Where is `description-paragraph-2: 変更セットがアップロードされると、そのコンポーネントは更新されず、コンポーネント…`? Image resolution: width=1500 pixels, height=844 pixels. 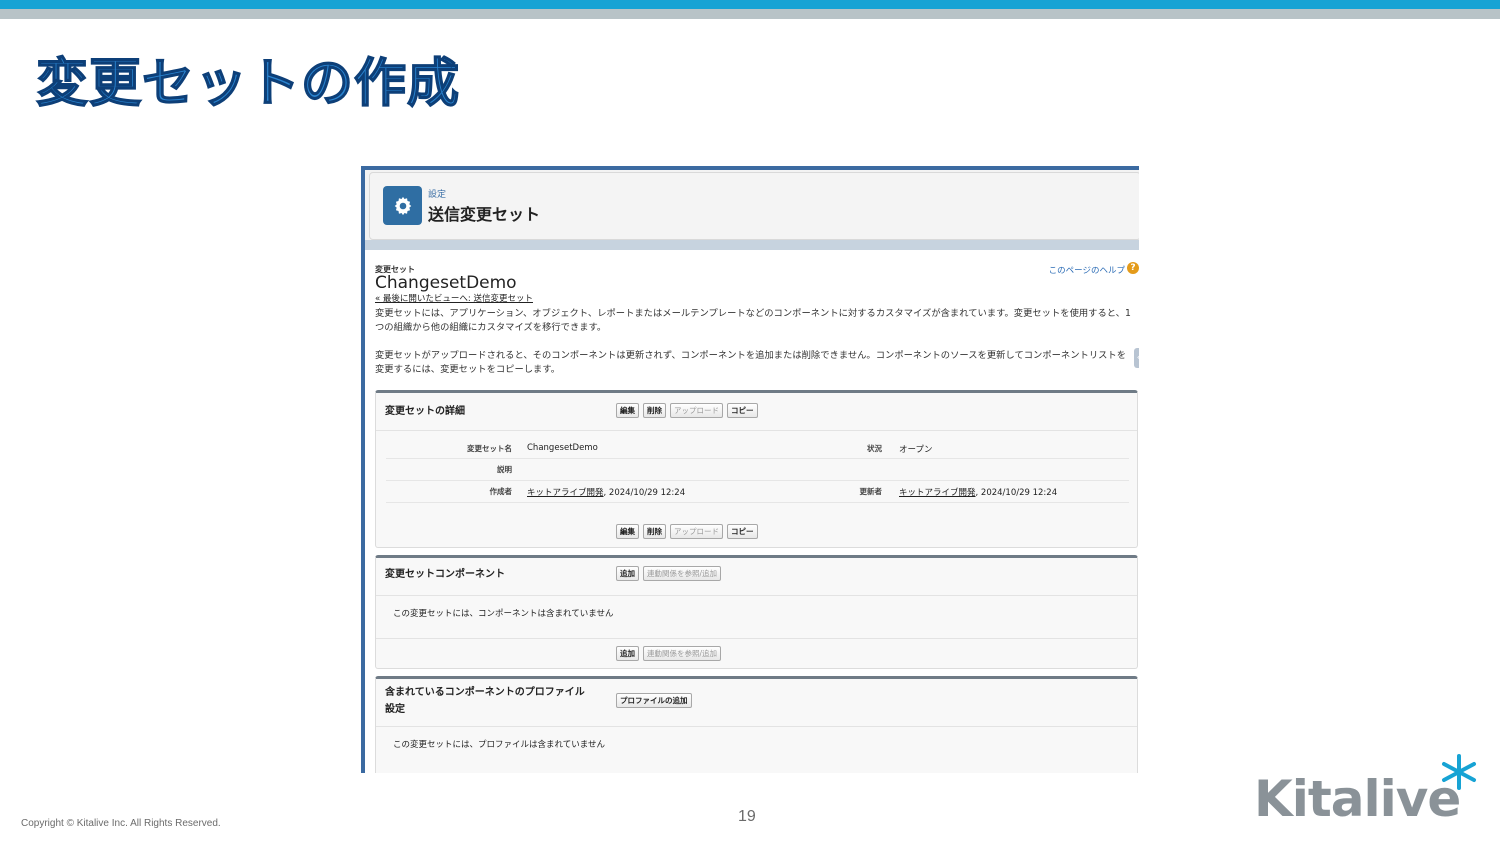
description-paragraph-2: 変更セットがアップロードされると、そのコンポーネントは更新されず、コンポーネント… is located at coordinates (751, 362).